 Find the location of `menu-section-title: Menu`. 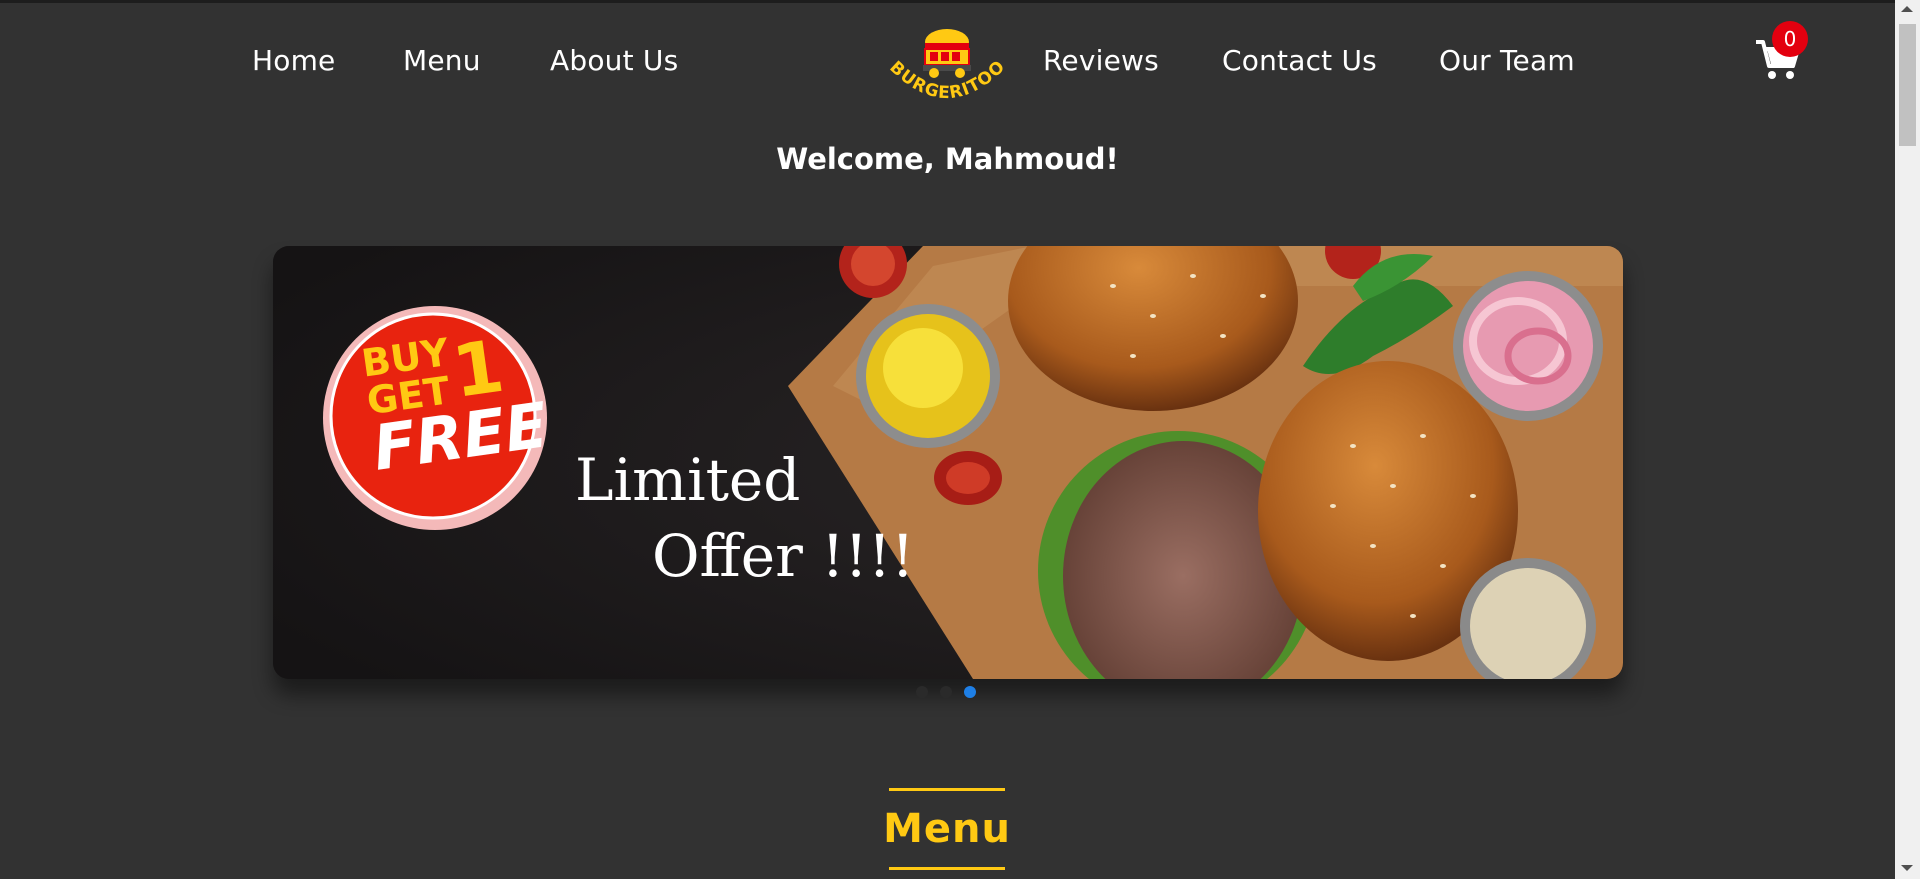

menu-section-title: Menu is located at coordinates (946, 829).